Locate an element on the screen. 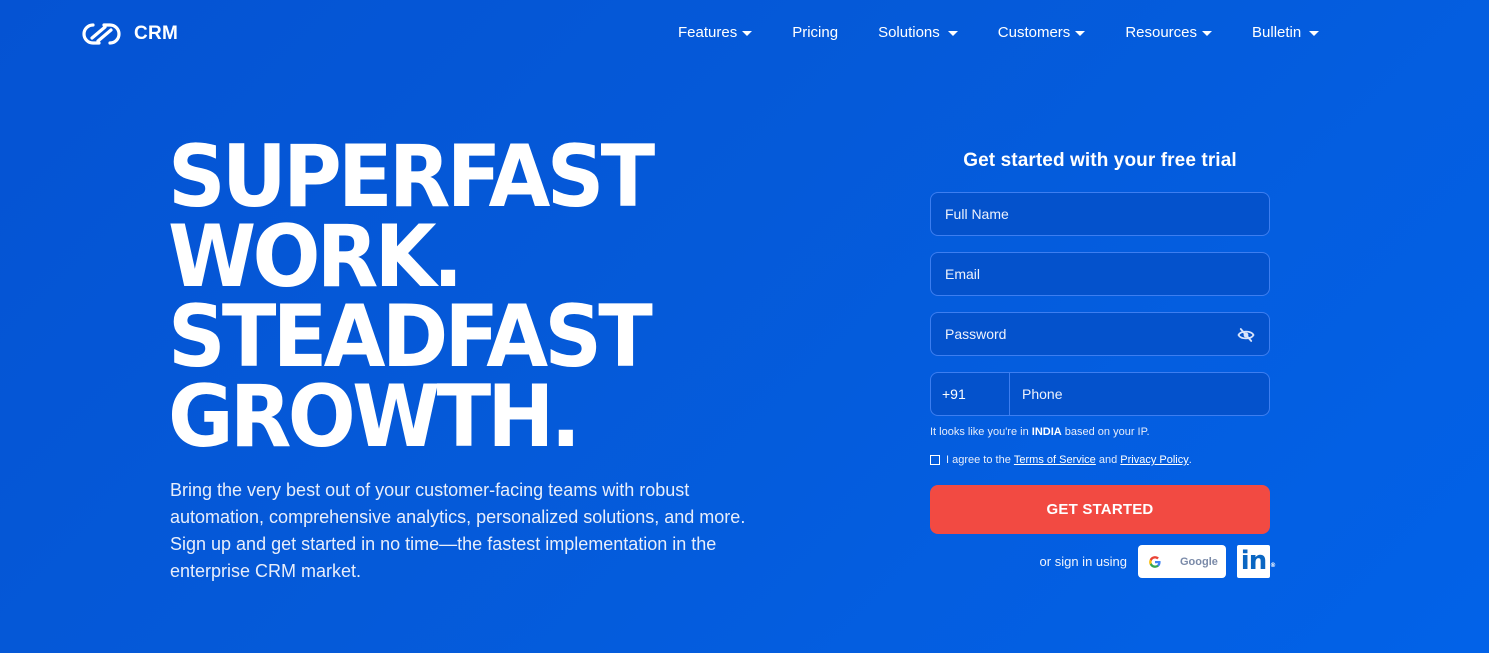  social-signin: or sign in using Google in ® is located at coordinates (1103, 561).